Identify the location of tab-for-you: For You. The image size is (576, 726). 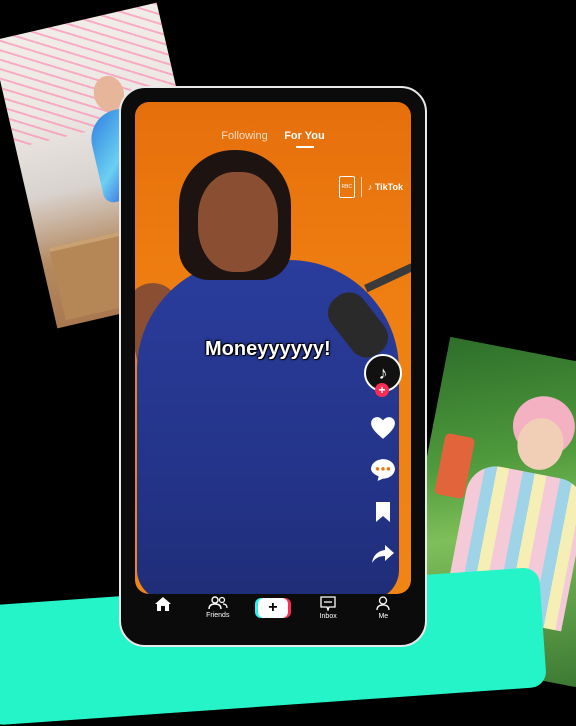
(304, 136).